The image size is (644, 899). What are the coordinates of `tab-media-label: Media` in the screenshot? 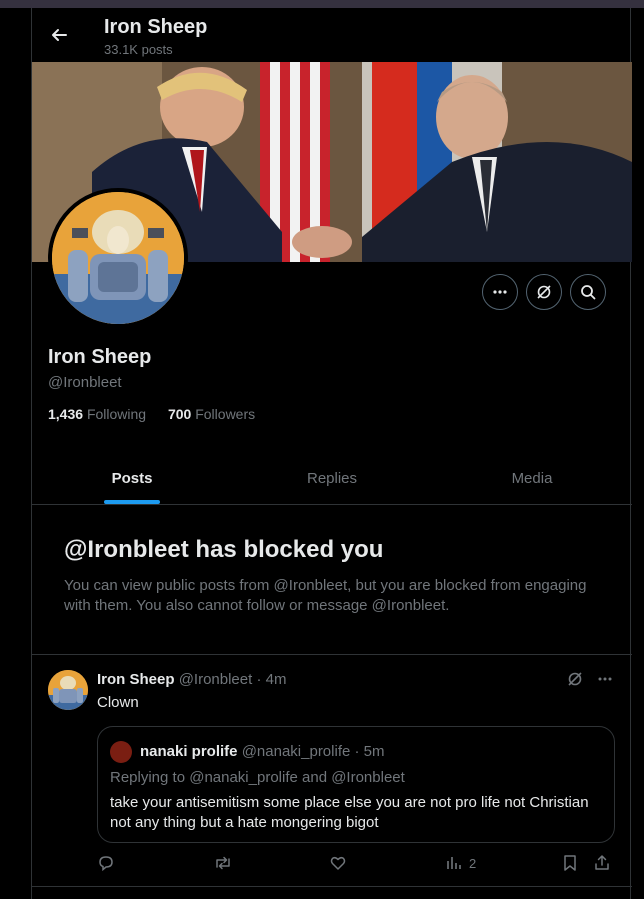 It's located at (532, 478).